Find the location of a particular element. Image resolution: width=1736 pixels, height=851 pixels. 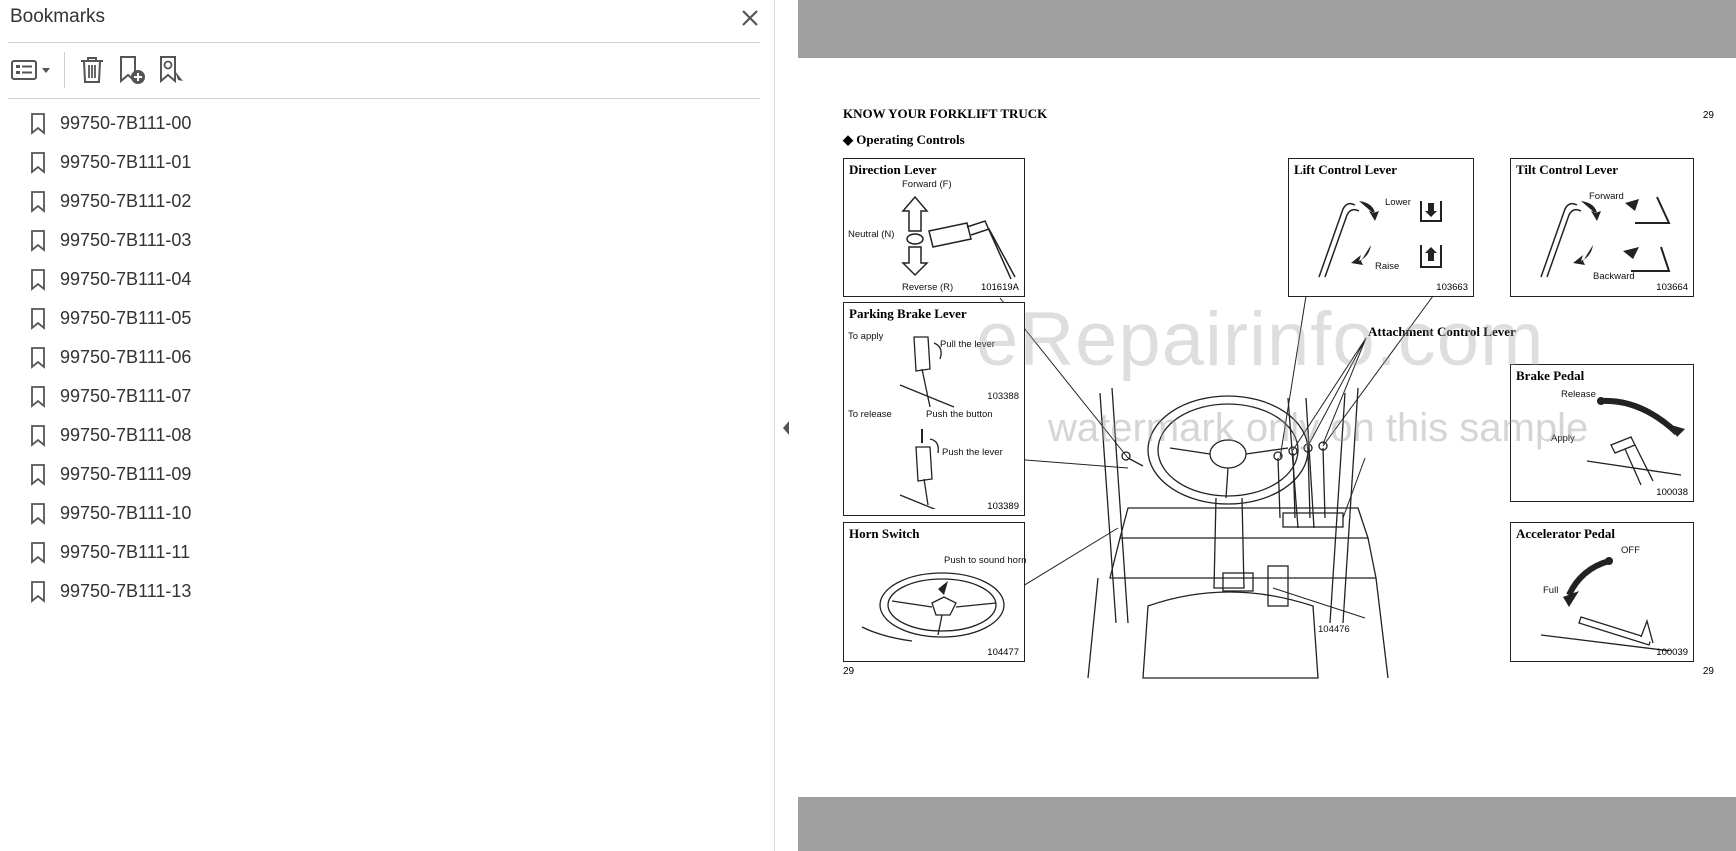

close-button is located at coordinates (750, 18).